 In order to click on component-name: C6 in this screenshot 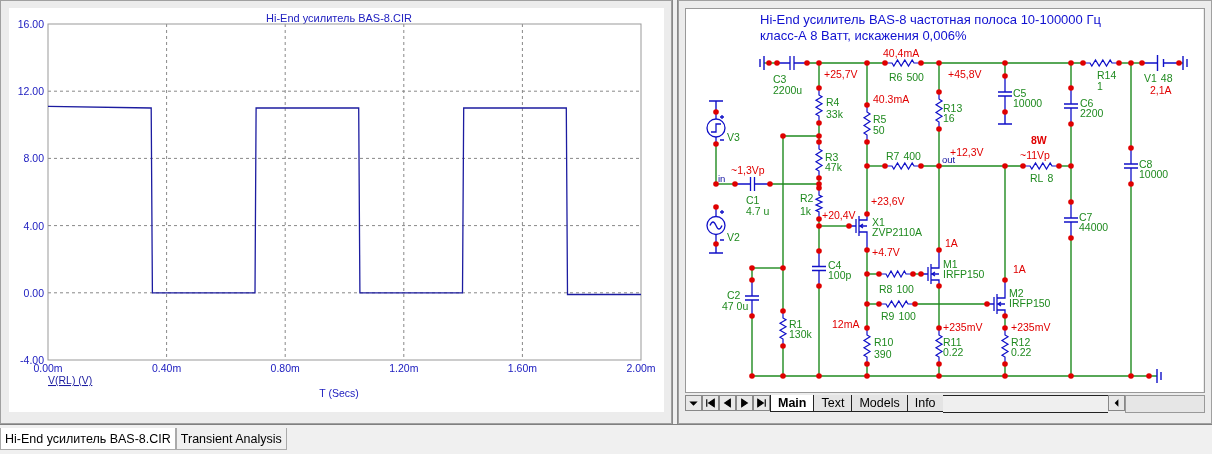, I will do `click(1087, 103)`.